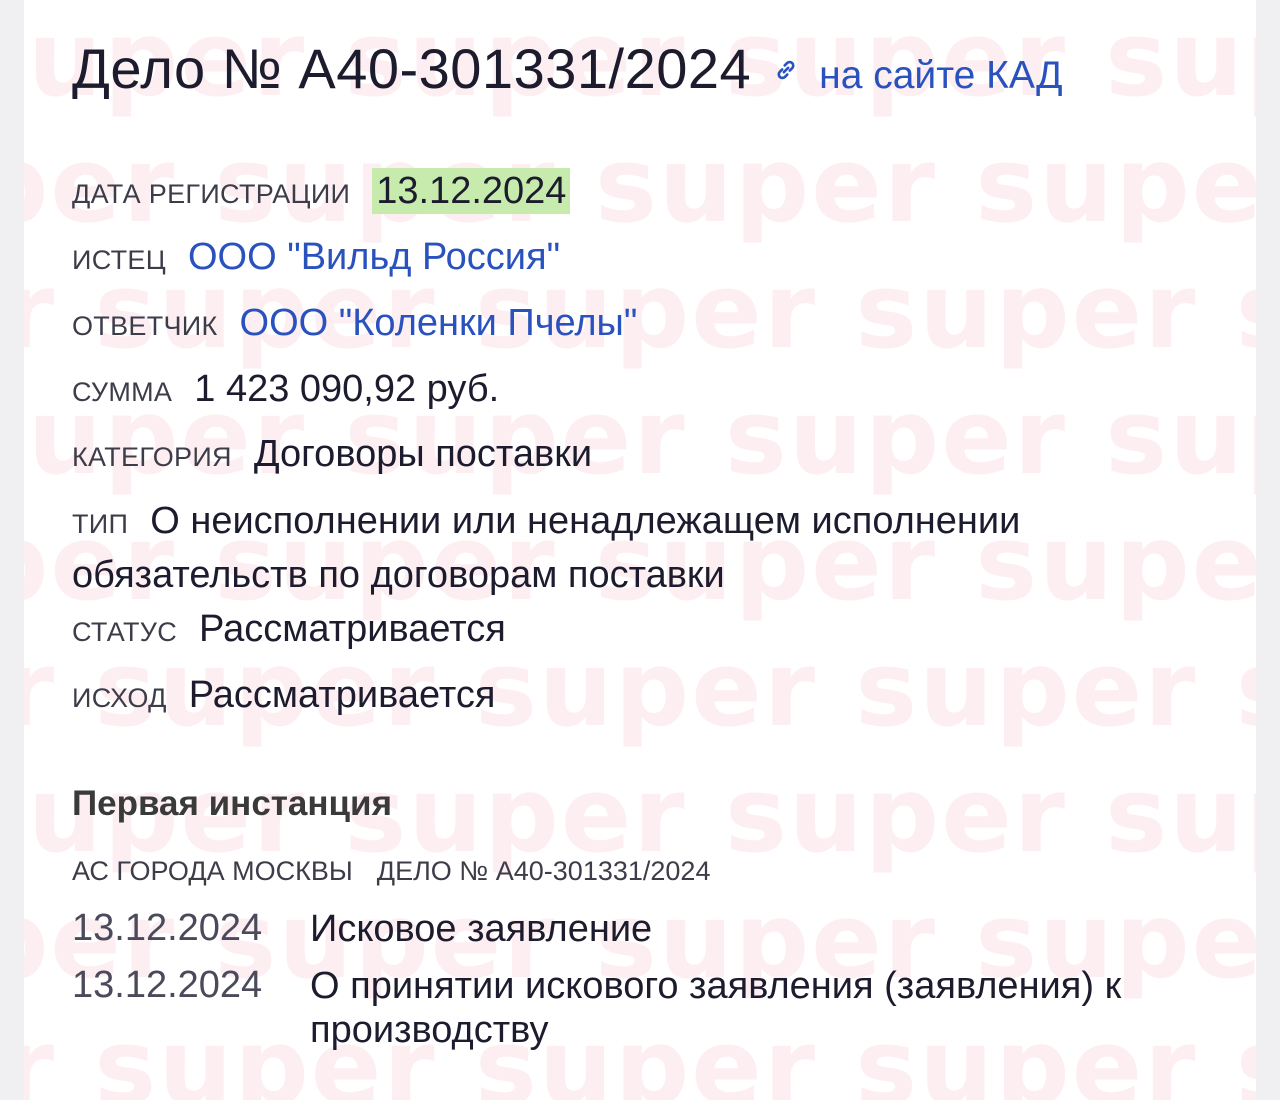 This screenshot has width=1280, height=1100. I want to click on kad-link: на сайте КАД, so click(918, 76).